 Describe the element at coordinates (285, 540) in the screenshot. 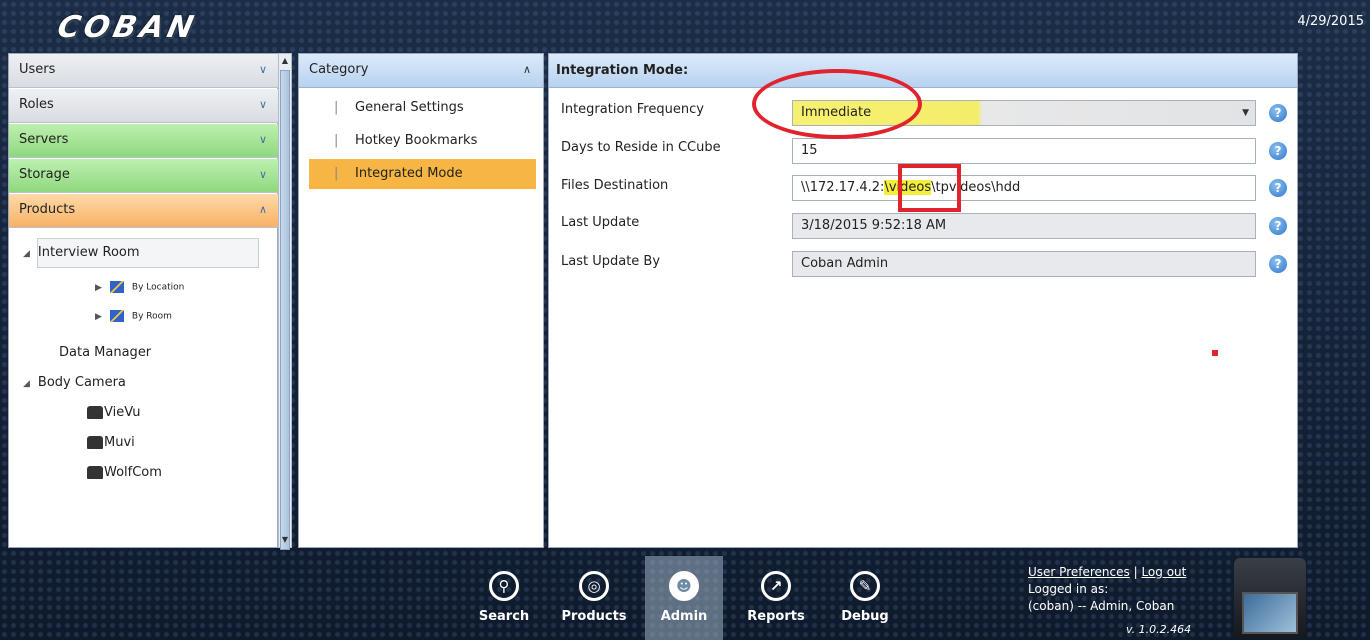

I see `scroll-down-arrow-icon: ▼` at that location.